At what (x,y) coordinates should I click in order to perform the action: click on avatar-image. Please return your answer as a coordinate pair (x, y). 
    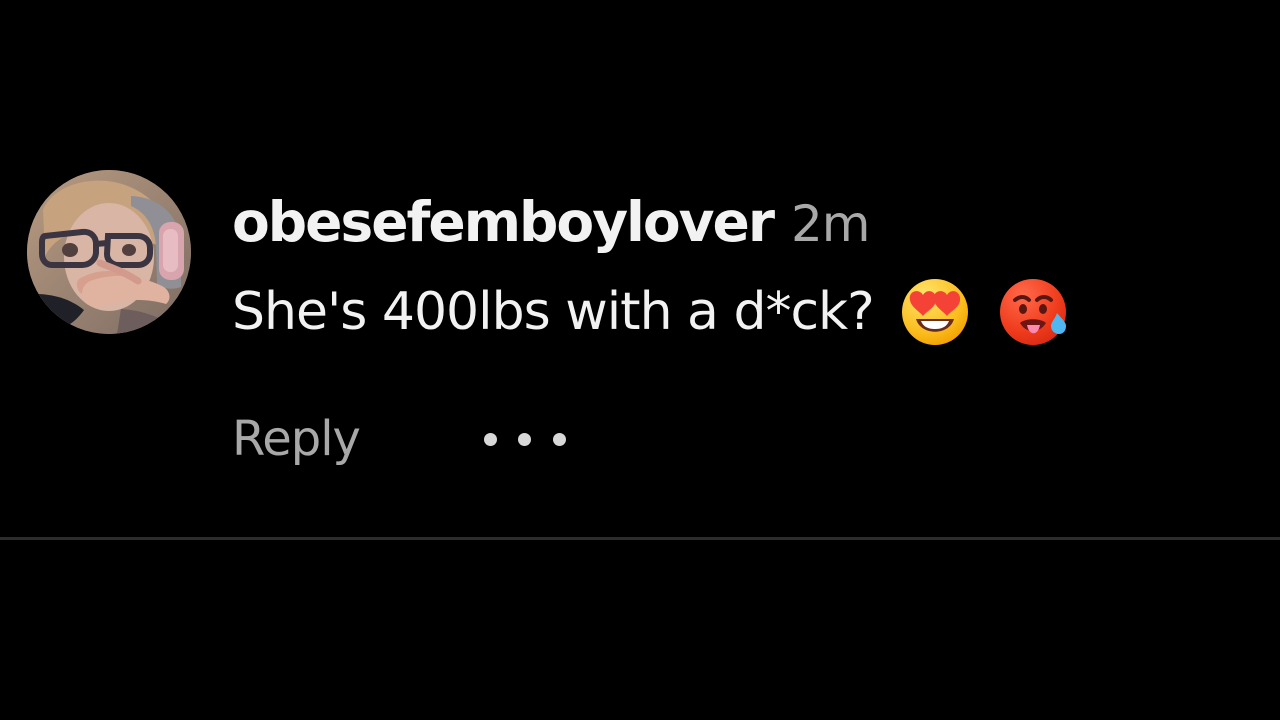
    Looking at the image, I should click on (109, 252).